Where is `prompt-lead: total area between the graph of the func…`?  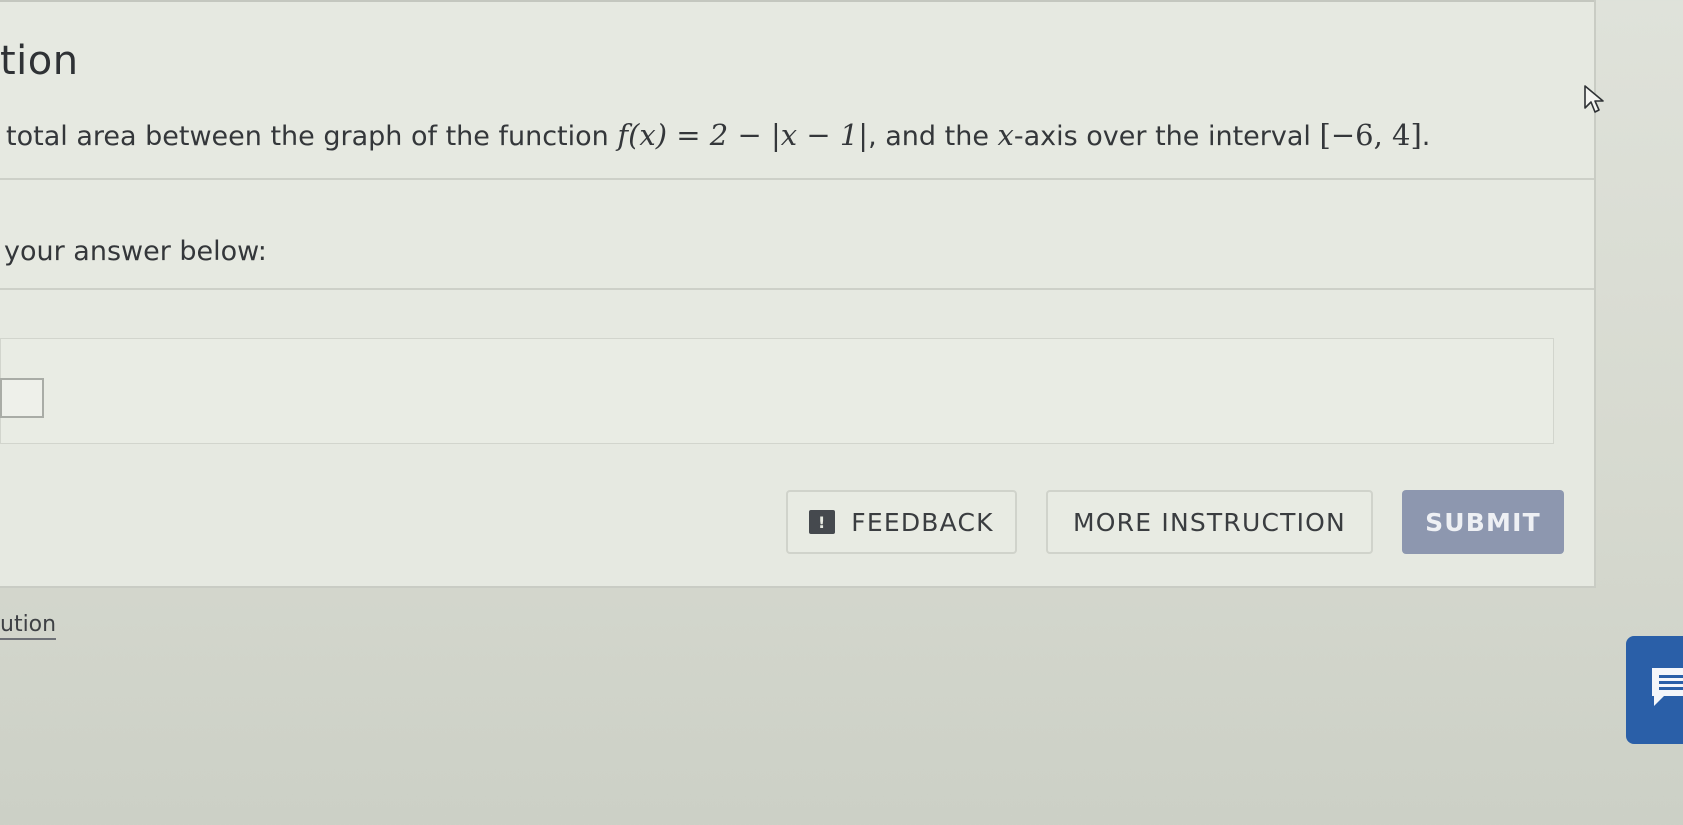
prompt-lead: total area between the graph of the func… is located at coordinates (312, 136).